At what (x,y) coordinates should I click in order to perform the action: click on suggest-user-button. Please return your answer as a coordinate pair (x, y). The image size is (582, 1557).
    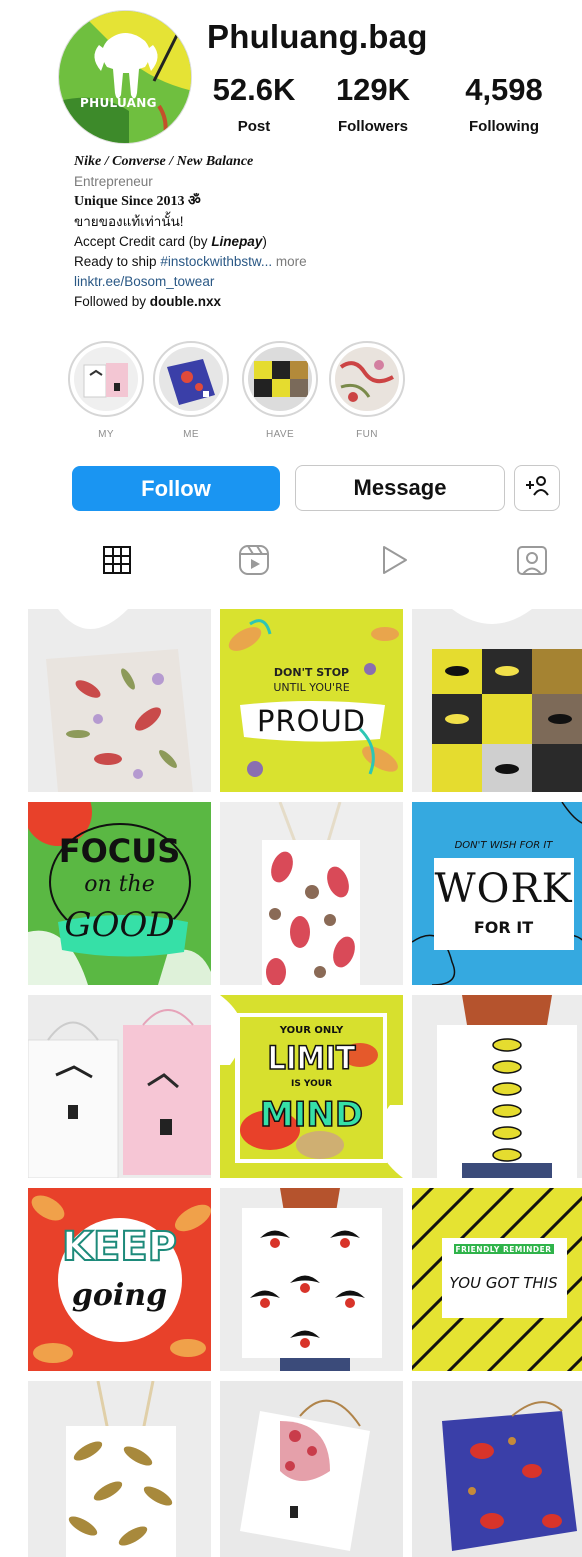
    Looking at the image, I should click on (537, 488).